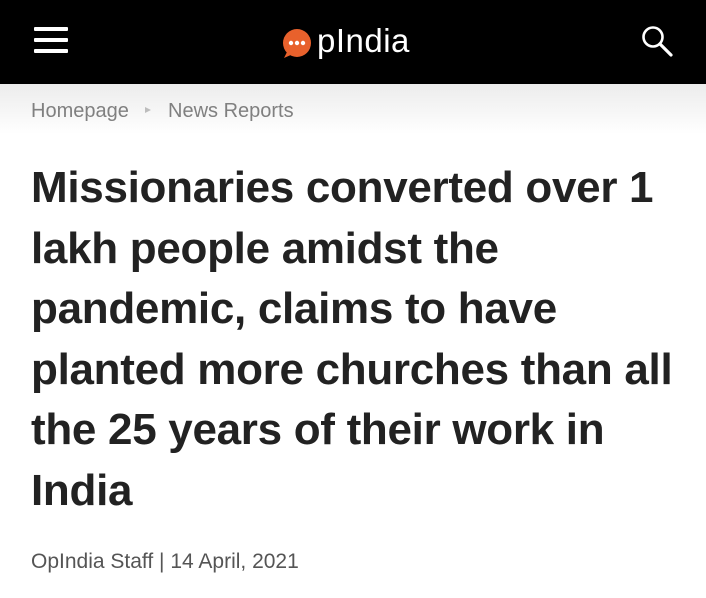  I want to click on breadcrumb-homepage-link: Homepage, so click(80, 111).